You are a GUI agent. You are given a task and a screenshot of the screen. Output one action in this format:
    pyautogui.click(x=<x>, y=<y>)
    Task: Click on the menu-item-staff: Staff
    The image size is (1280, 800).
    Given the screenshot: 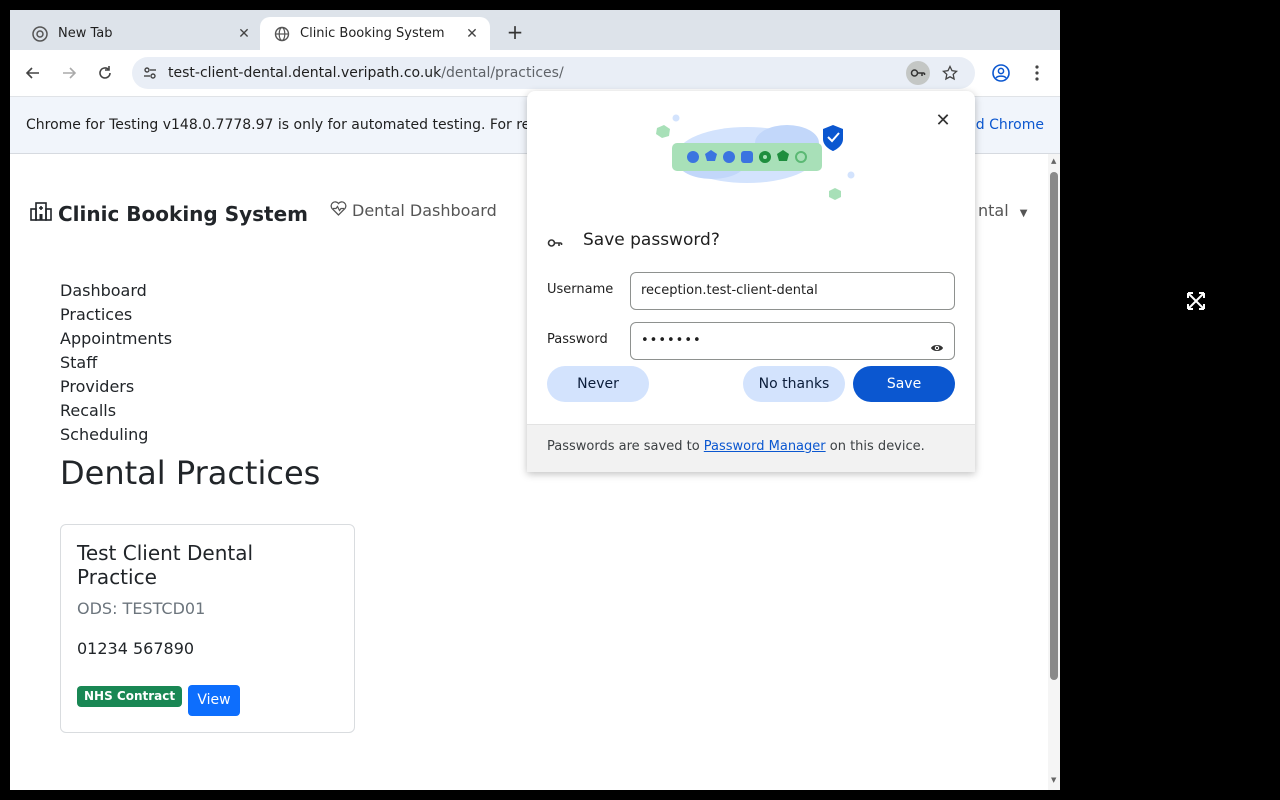 What is the action you would take?
    pyautogui.click(x=116, y=363)
    